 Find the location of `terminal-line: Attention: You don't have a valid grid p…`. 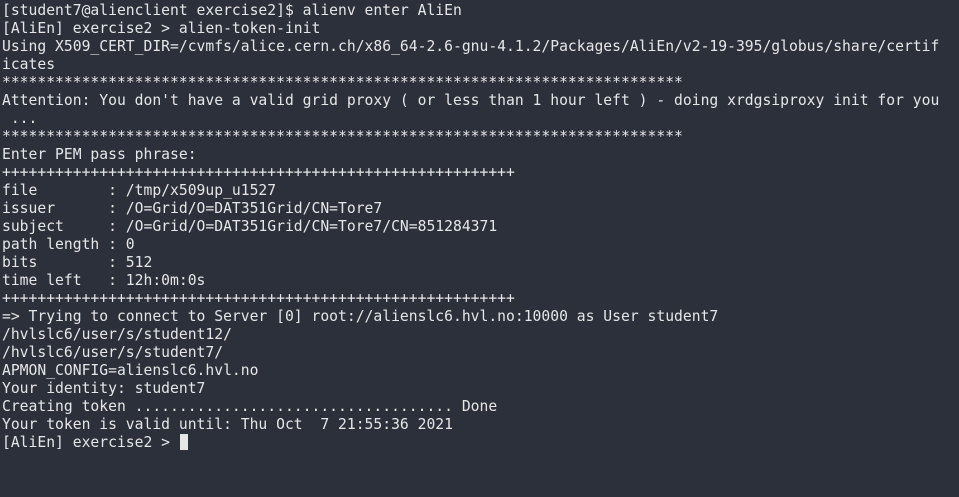

terminal-line: Attention: You don't have a valid grid p… is located at coordinates (471, 100).